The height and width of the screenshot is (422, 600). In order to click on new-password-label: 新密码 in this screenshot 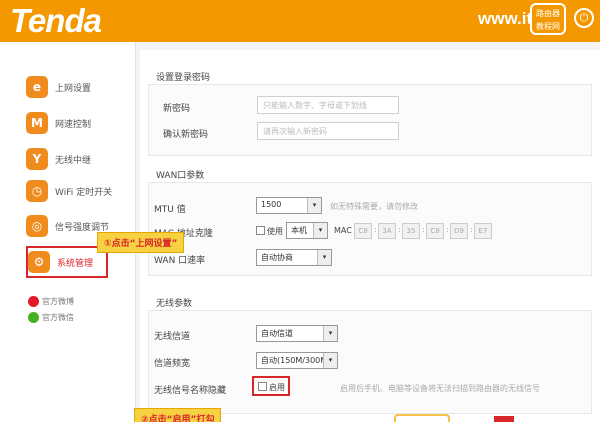, I will do `click(177, 109)`.